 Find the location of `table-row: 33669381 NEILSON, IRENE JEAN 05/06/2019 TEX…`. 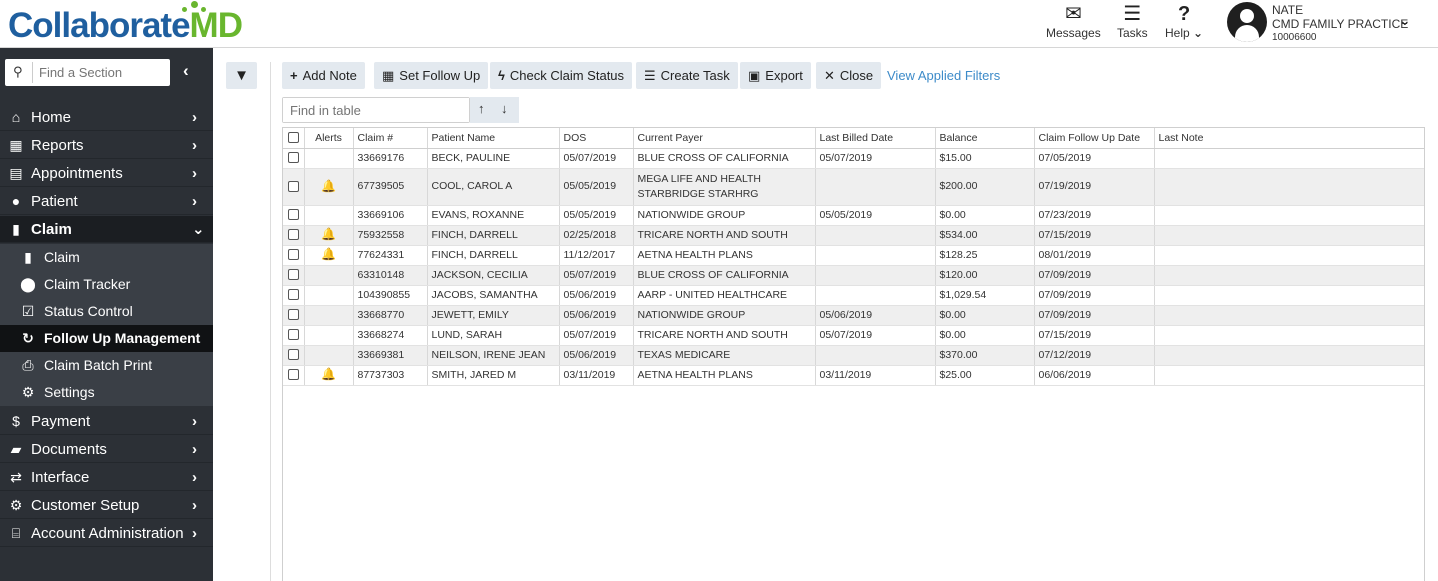

table-row: 33669381 NEILSON, IRENE JEAN 05/06/2019 TEX… is located at coordinates (853, 355).